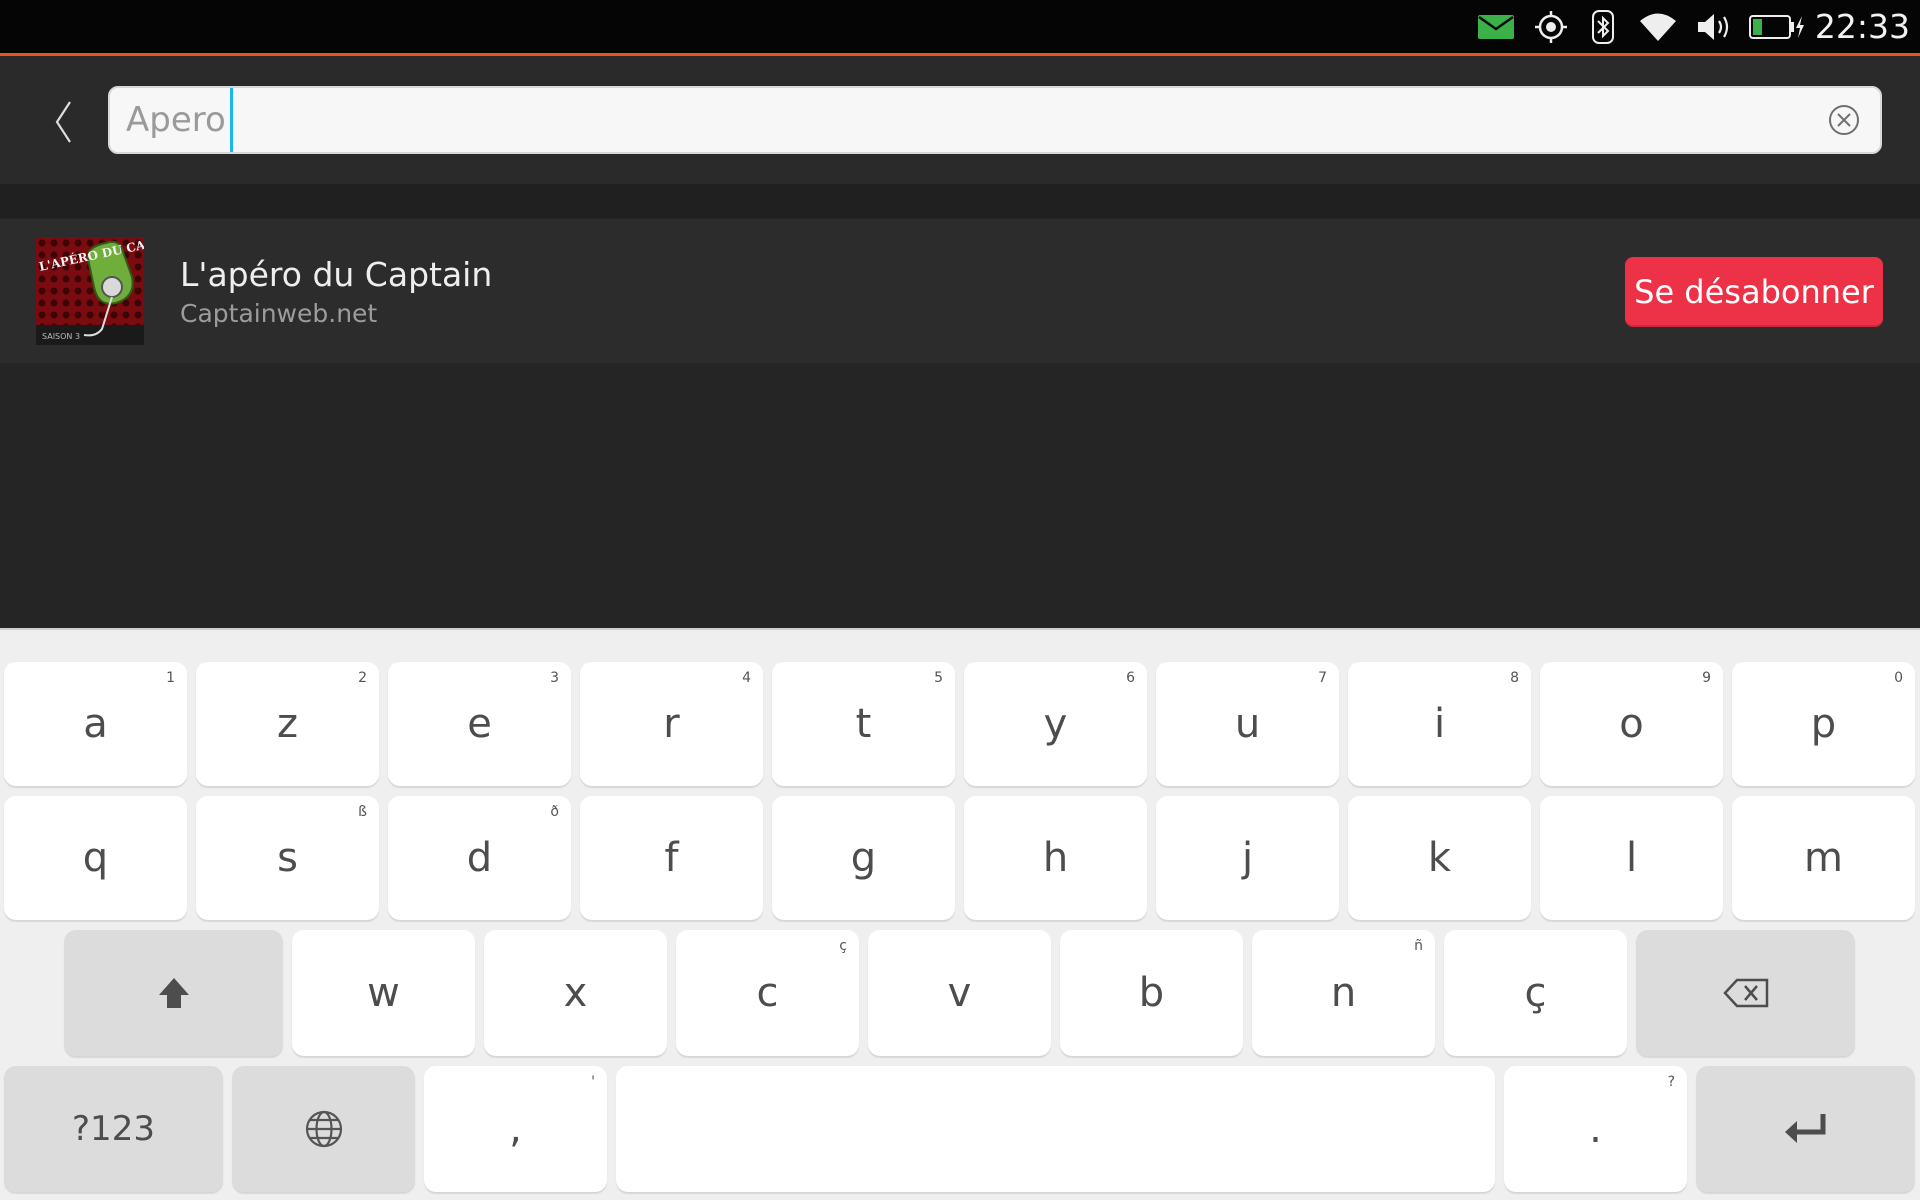  I want to click on key-l: l, so click(1631, 858).